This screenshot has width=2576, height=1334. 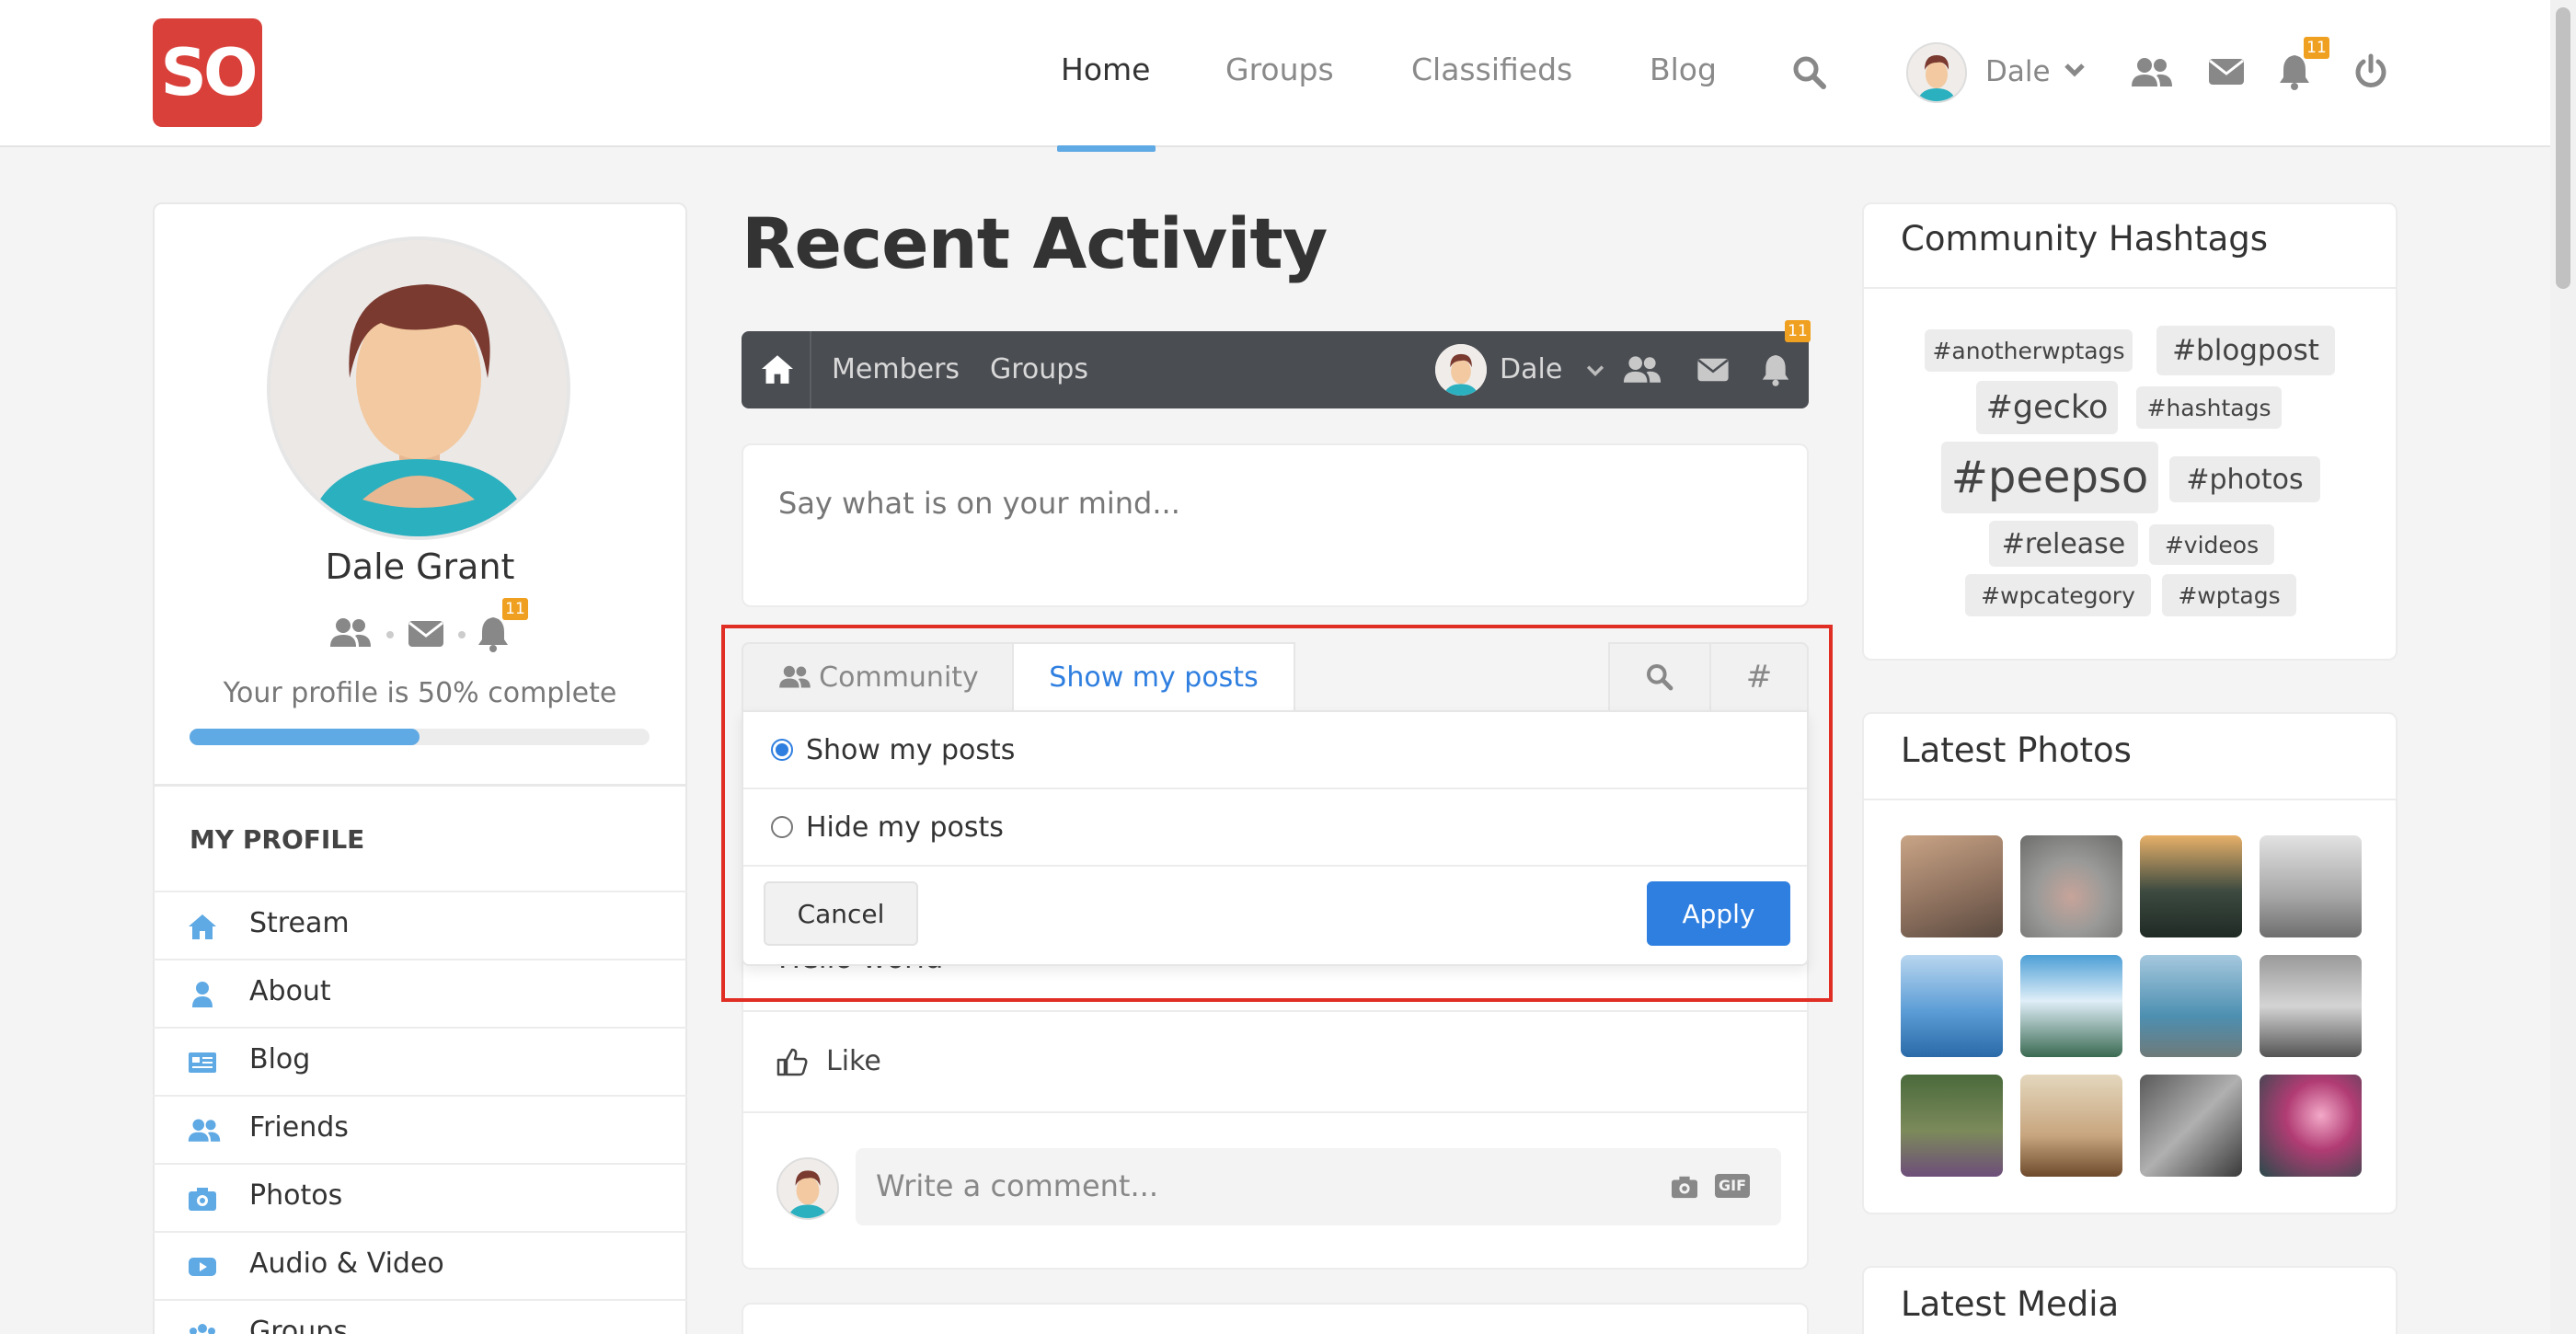 What do you see at coordinates (299, 923) in the screenshot?
I see `menu-label: Stream` at bounding box center [299, 923].